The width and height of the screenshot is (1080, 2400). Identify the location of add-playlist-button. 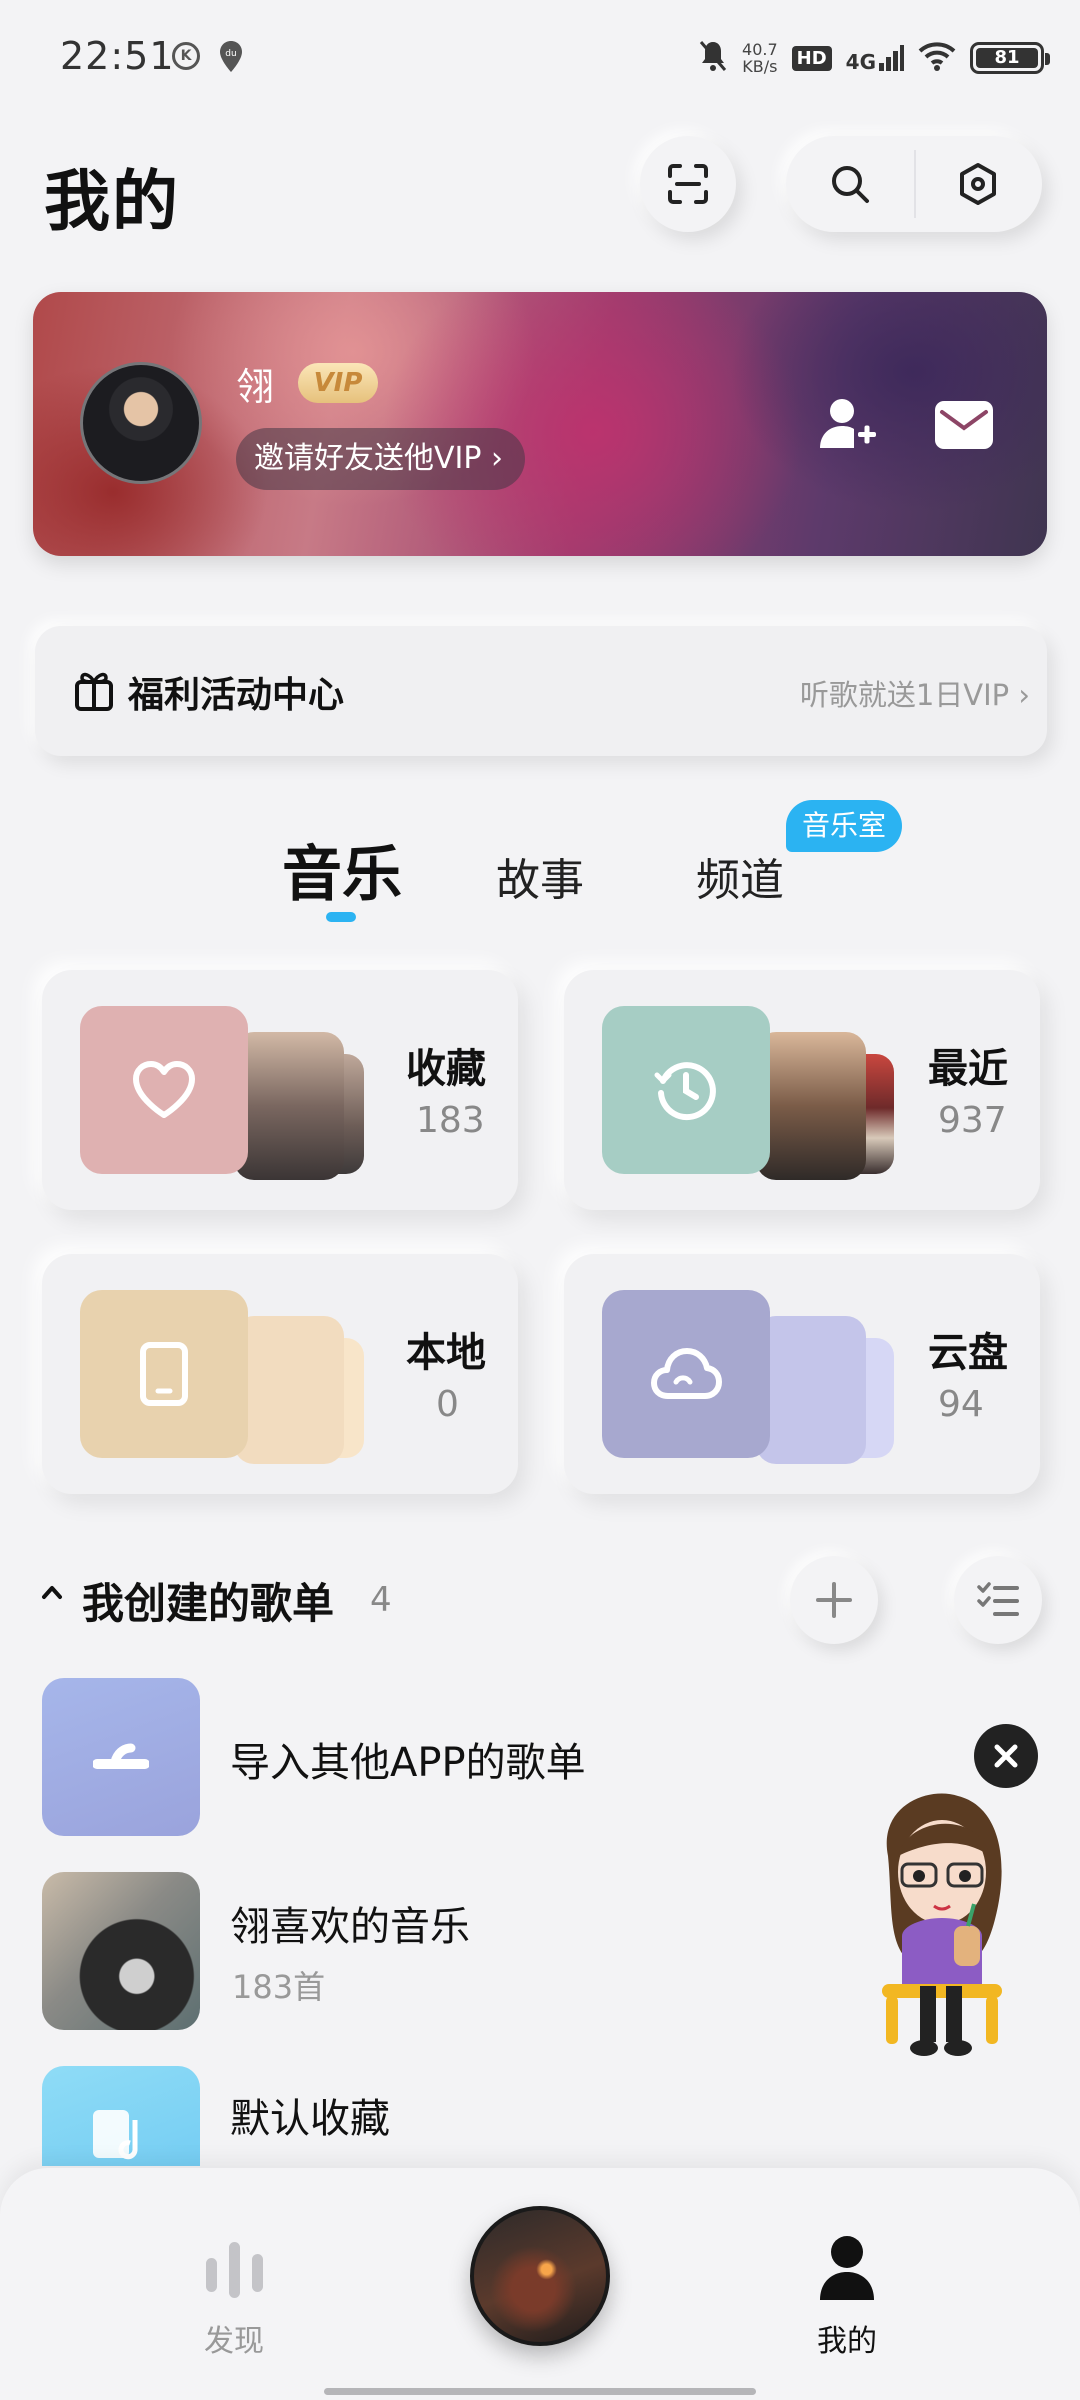
(834, 1600).